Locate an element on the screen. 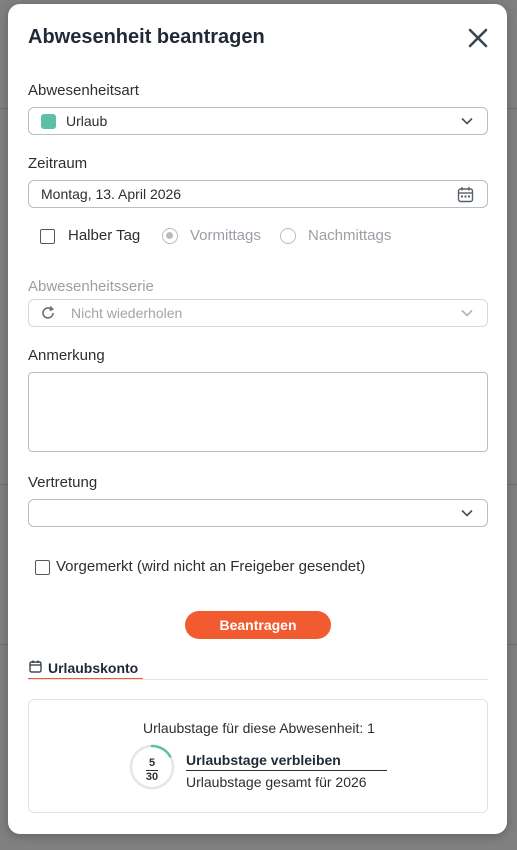 The height and width of the screenshot is (850, 517). absence-type-select: Urlaub is located at coordinates (258, 121).